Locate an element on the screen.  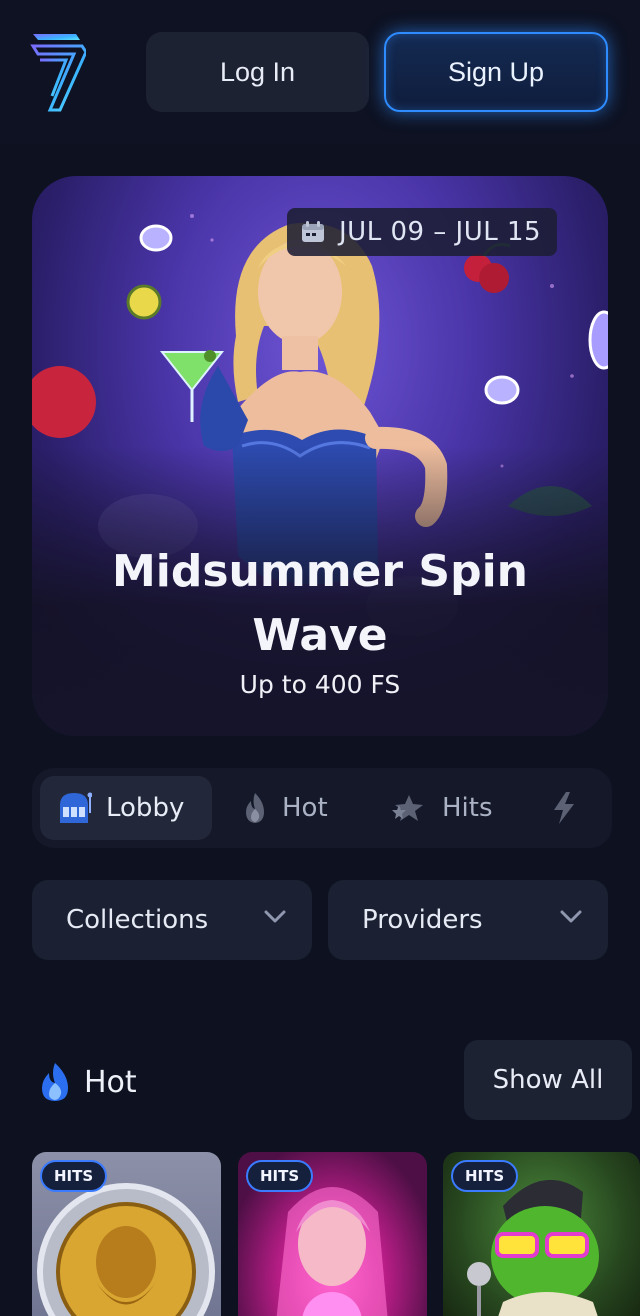
seven-logo-icon is located at coordinates (58, 72).